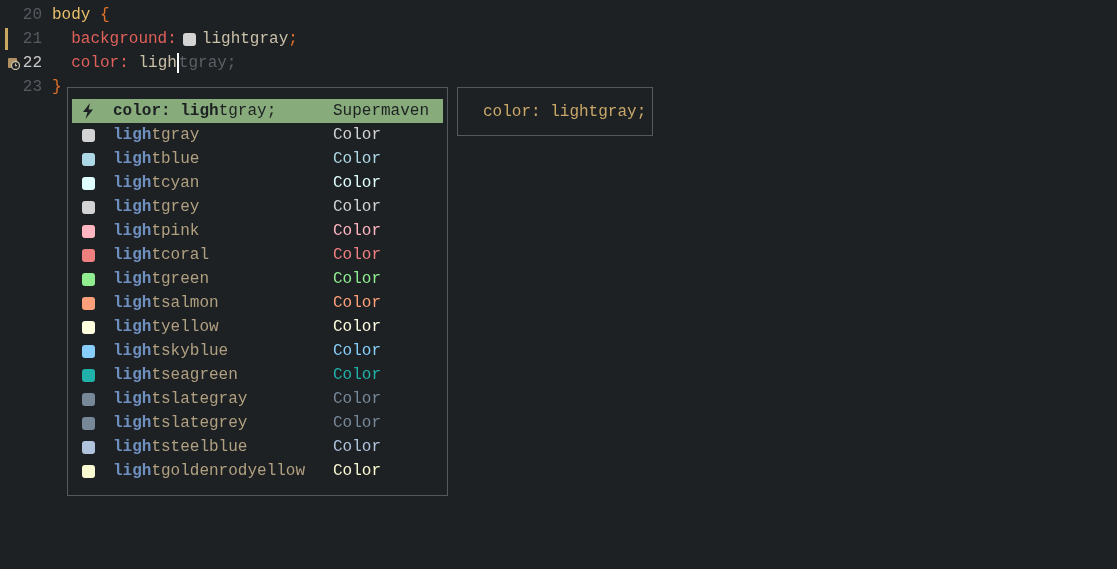 The width and height of the screenshot is (1117, 569). I want to click on css-value: ligh, so click(157, 63).